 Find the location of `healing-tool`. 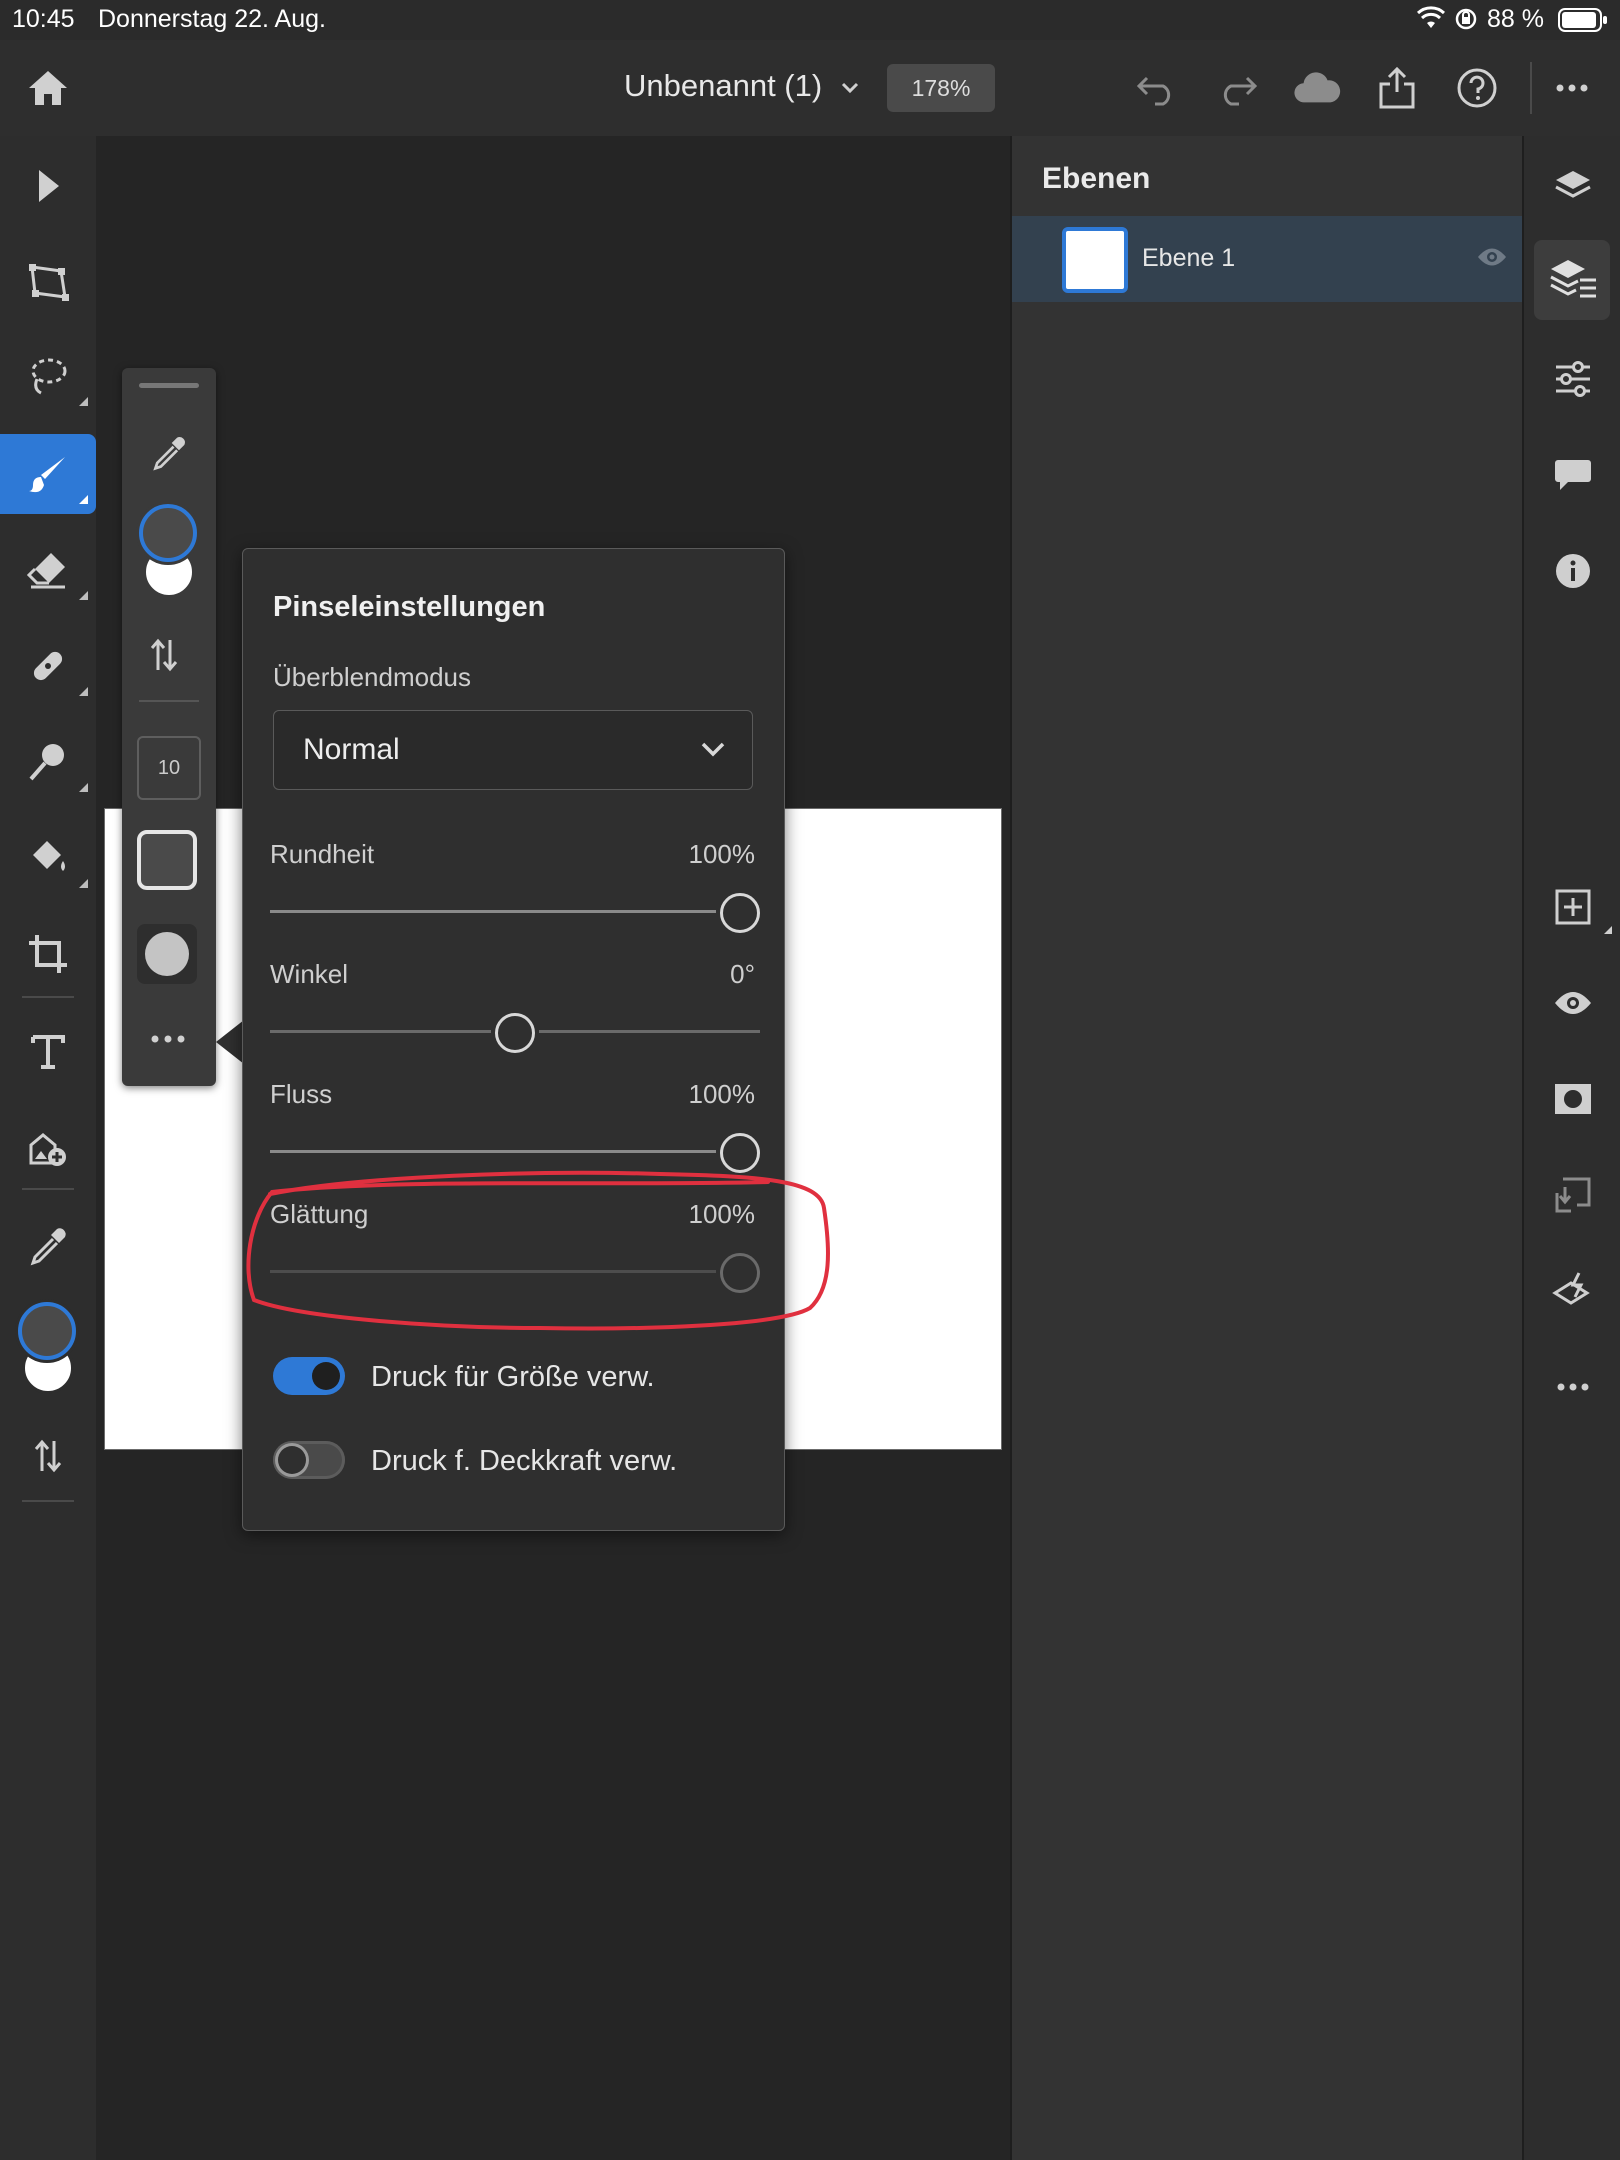

healing-tool is located at coordinates (48, 666).